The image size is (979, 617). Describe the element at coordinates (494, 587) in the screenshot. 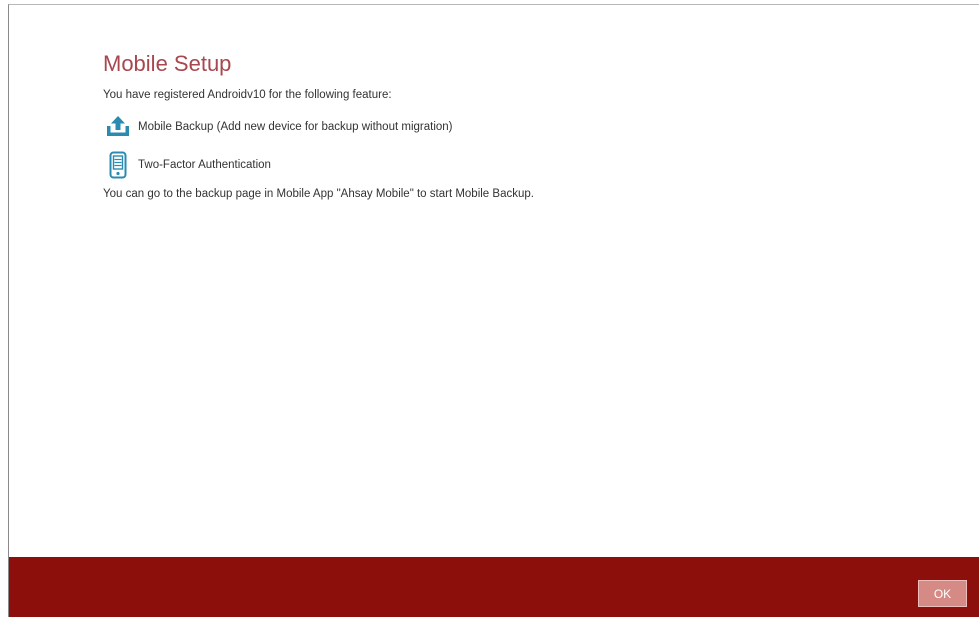

I see `dialog-footer-bar: OK` at that location.